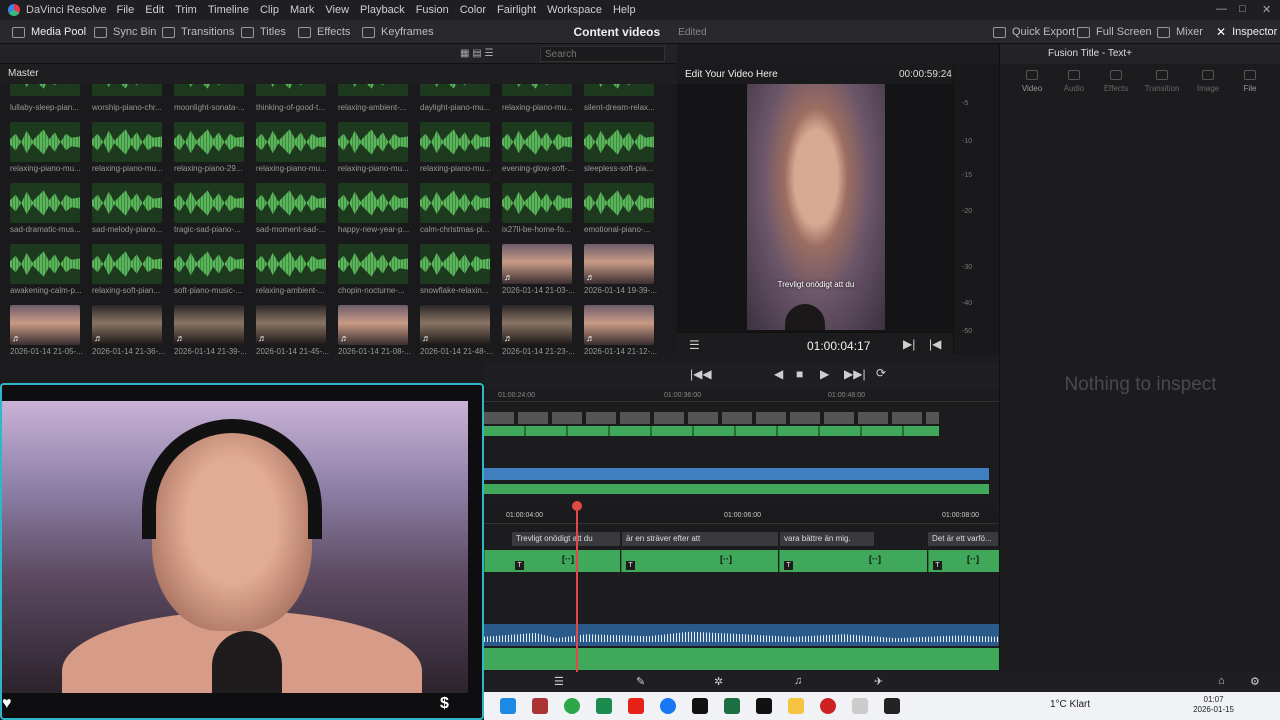  I want to click on viewer-clip-name: Edit Your Video Here, so click(731, 74).